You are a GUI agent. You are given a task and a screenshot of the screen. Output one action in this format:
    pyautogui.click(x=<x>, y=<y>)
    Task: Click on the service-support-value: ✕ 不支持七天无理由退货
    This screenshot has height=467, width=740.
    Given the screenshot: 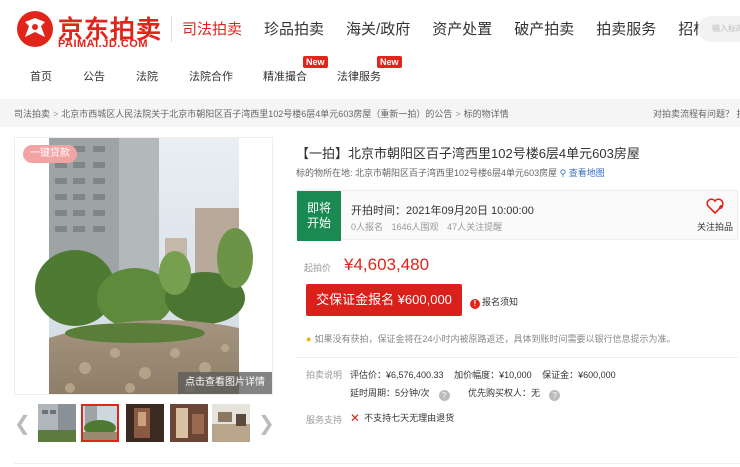 What is the action you would take?
    pyautogui.click(x=402, y=418)
    